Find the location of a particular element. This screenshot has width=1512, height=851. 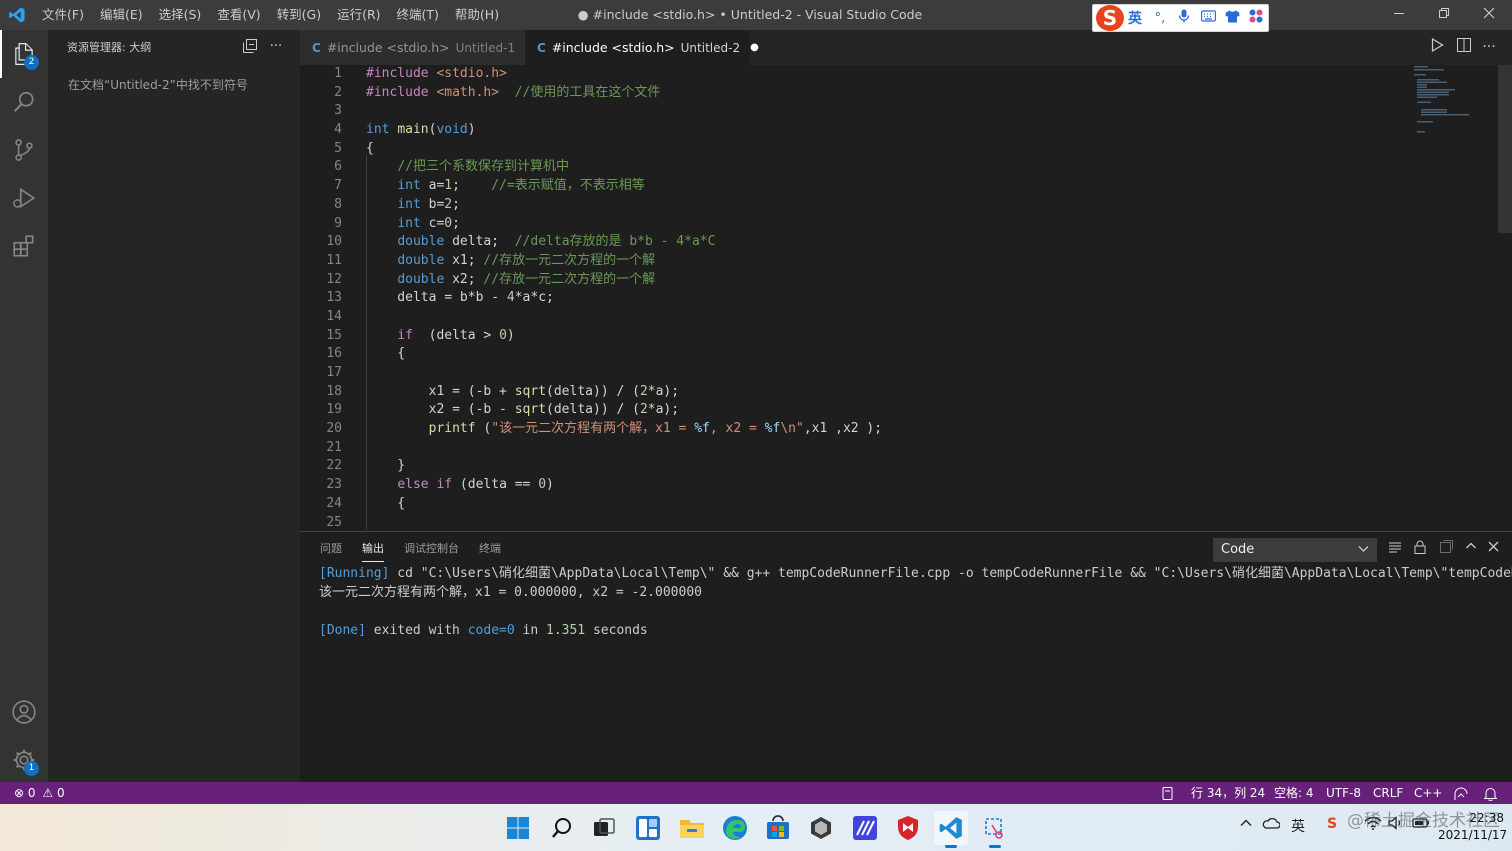

code-line: int a=1; //=表示赋值，不表示相等 is located at coordinates (624, 186).